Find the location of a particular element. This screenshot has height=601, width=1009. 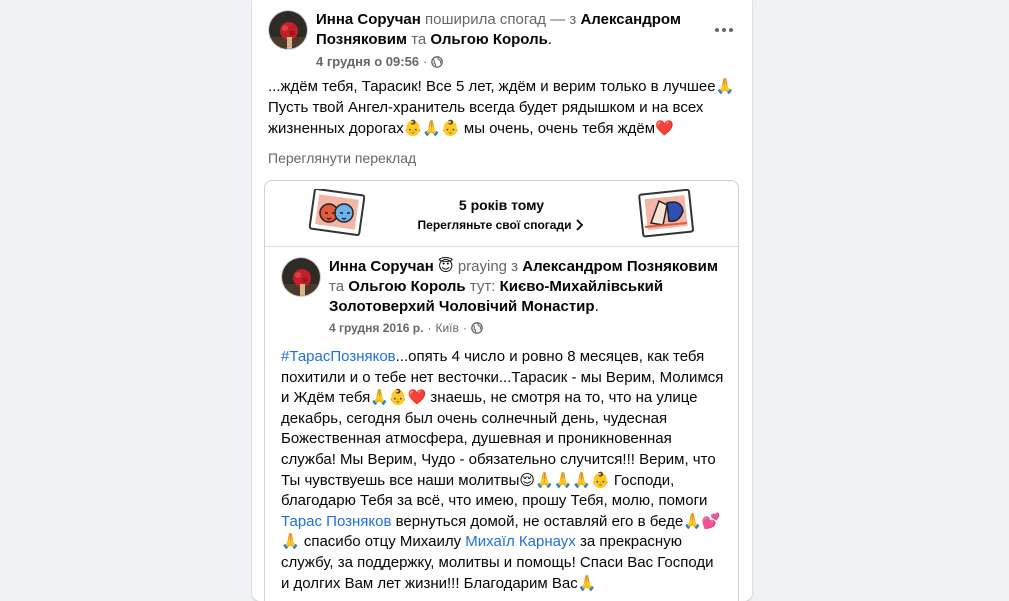

action-text: поширила спогад — з is located at coordinates (501, 19).